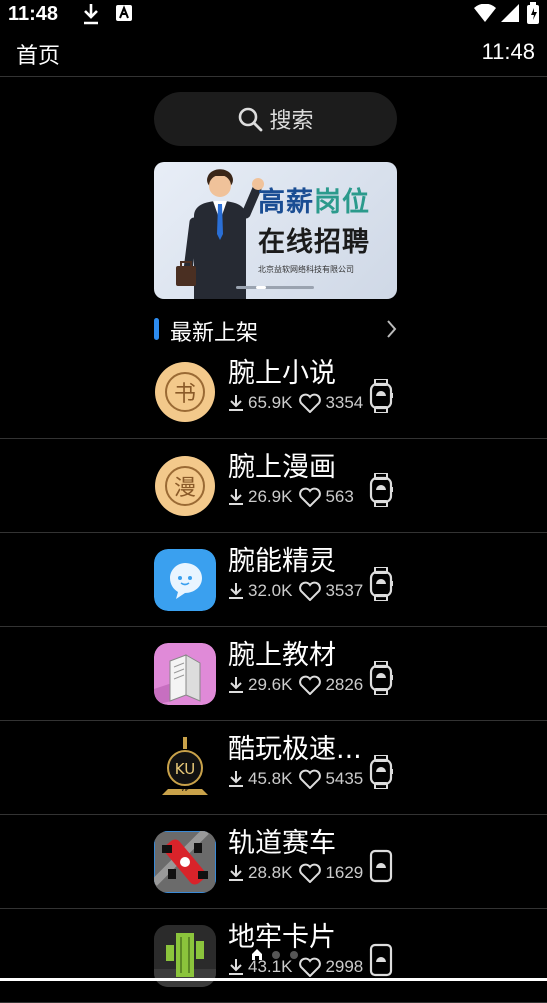 This screenshot has width=547, height=1003. Describe the element at coordinates (185, 580) in the screenshot. I see `ghost-chat-icon` at that location.